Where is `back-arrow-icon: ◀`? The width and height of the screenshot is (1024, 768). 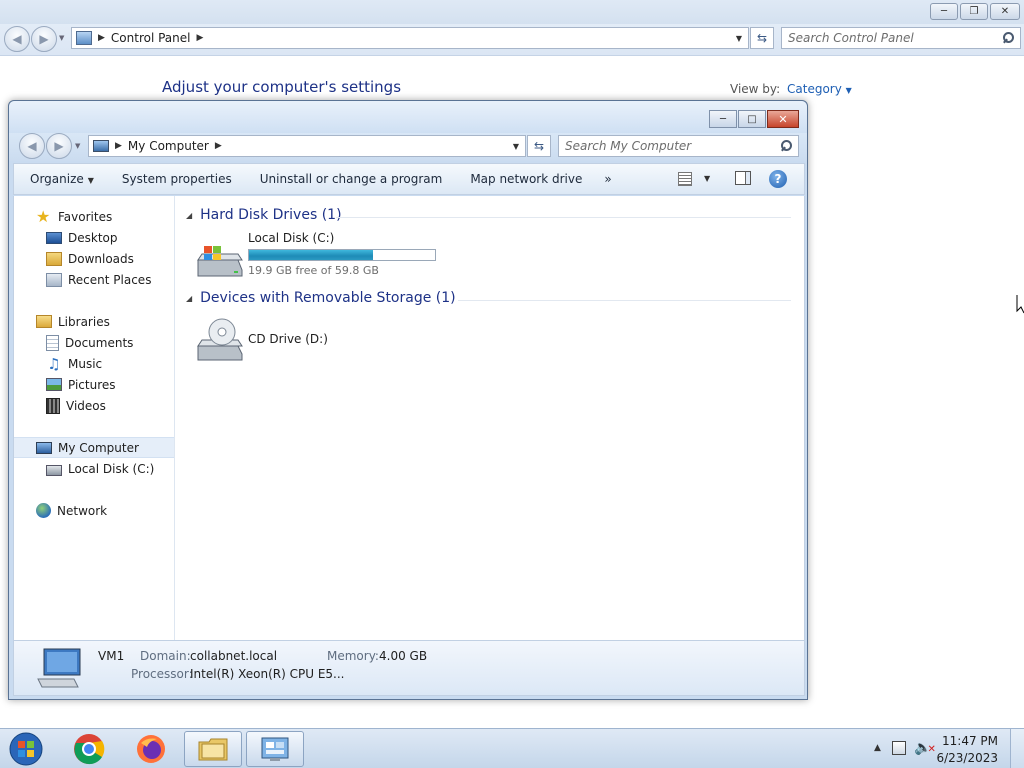
back-arrow-icon: ◀ is located at coordinates (32, 146).